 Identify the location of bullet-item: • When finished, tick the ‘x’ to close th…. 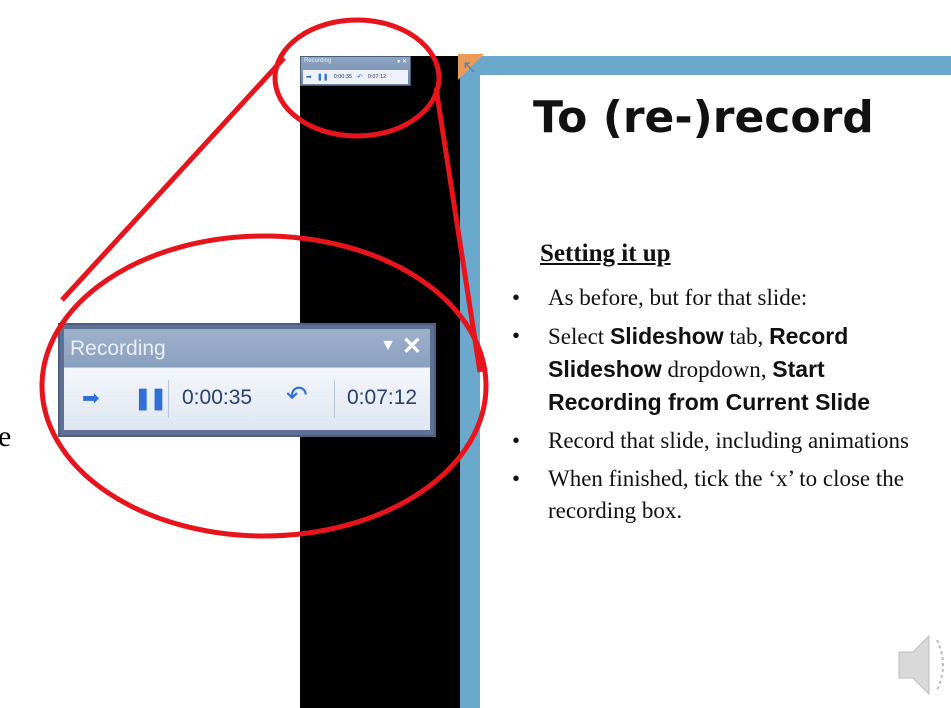
(708, 494).